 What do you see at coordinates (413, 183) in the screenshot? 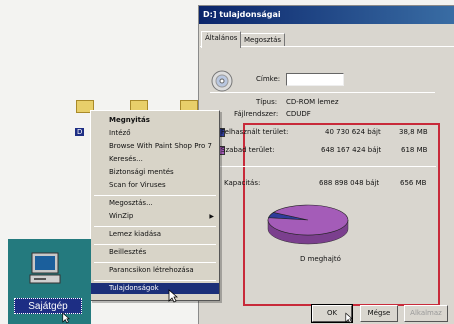
I see `capacity-size: 656 MB` at bounding box center [413, 183].